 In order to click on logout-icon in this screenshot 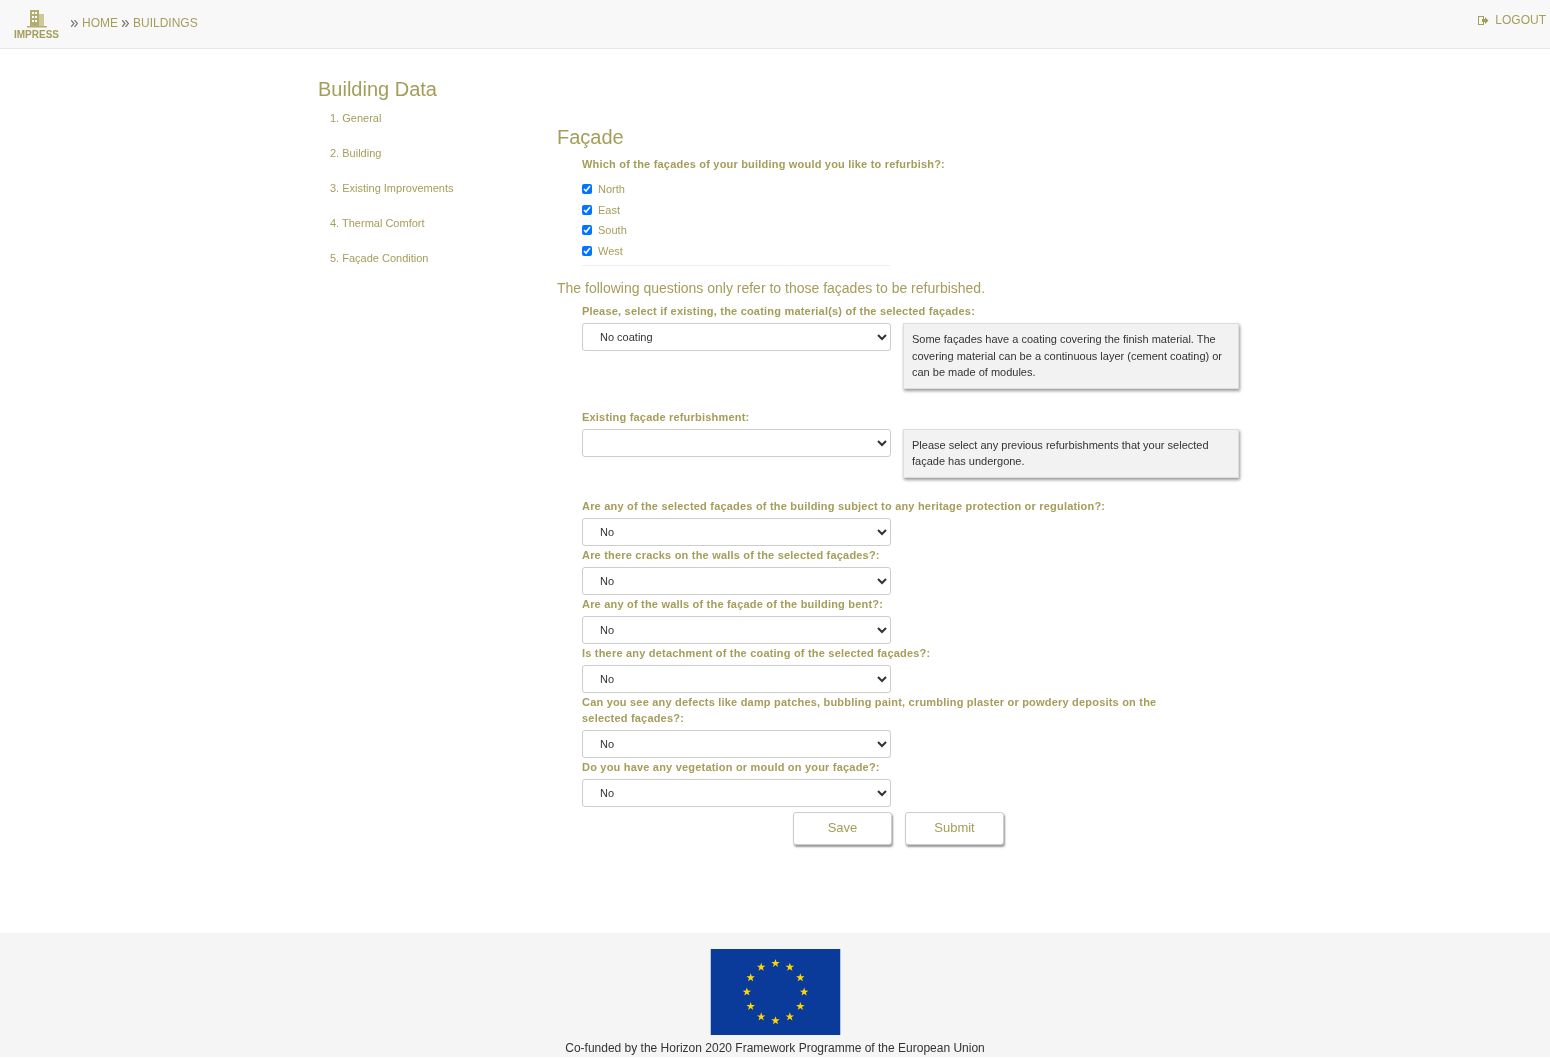, I will do `click(1484, 20)`.